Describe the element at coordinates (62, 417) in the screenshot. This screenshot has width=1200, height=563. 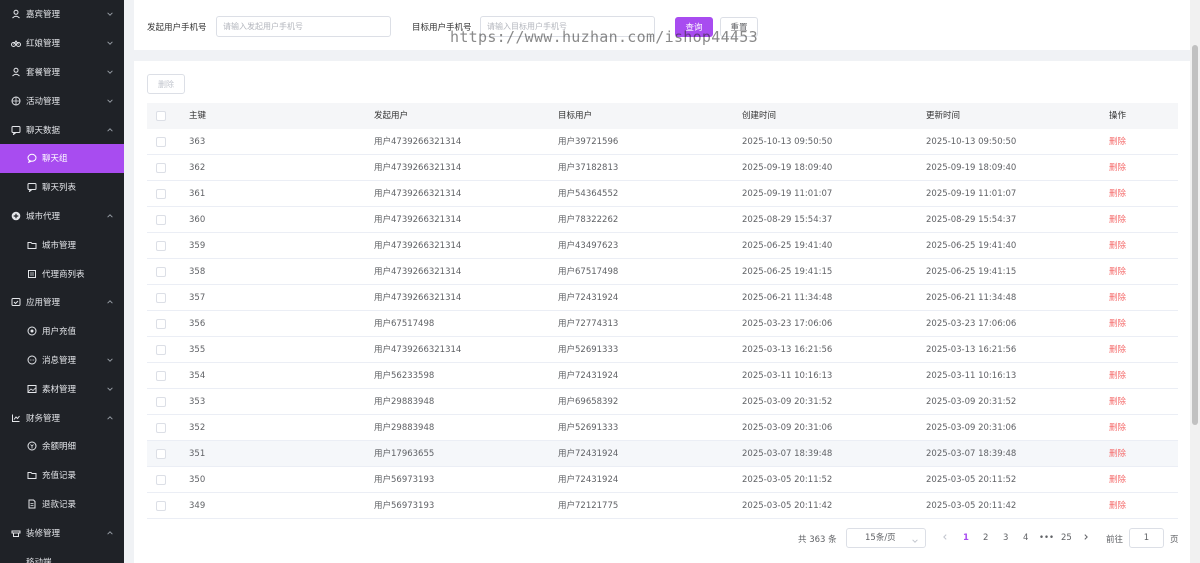
I see `sidebar-item: 财务管理` at that location.